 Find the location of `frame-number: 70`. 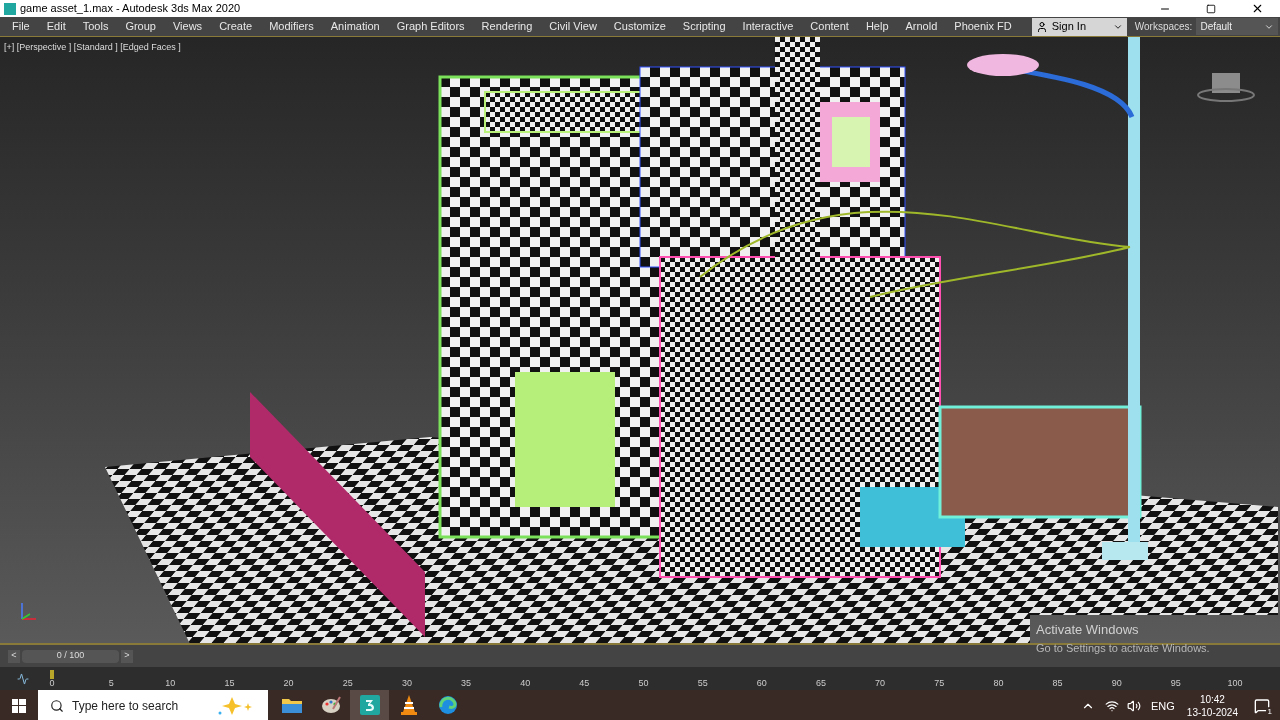

frame-number: 70 is located at coordinates (880, 683).